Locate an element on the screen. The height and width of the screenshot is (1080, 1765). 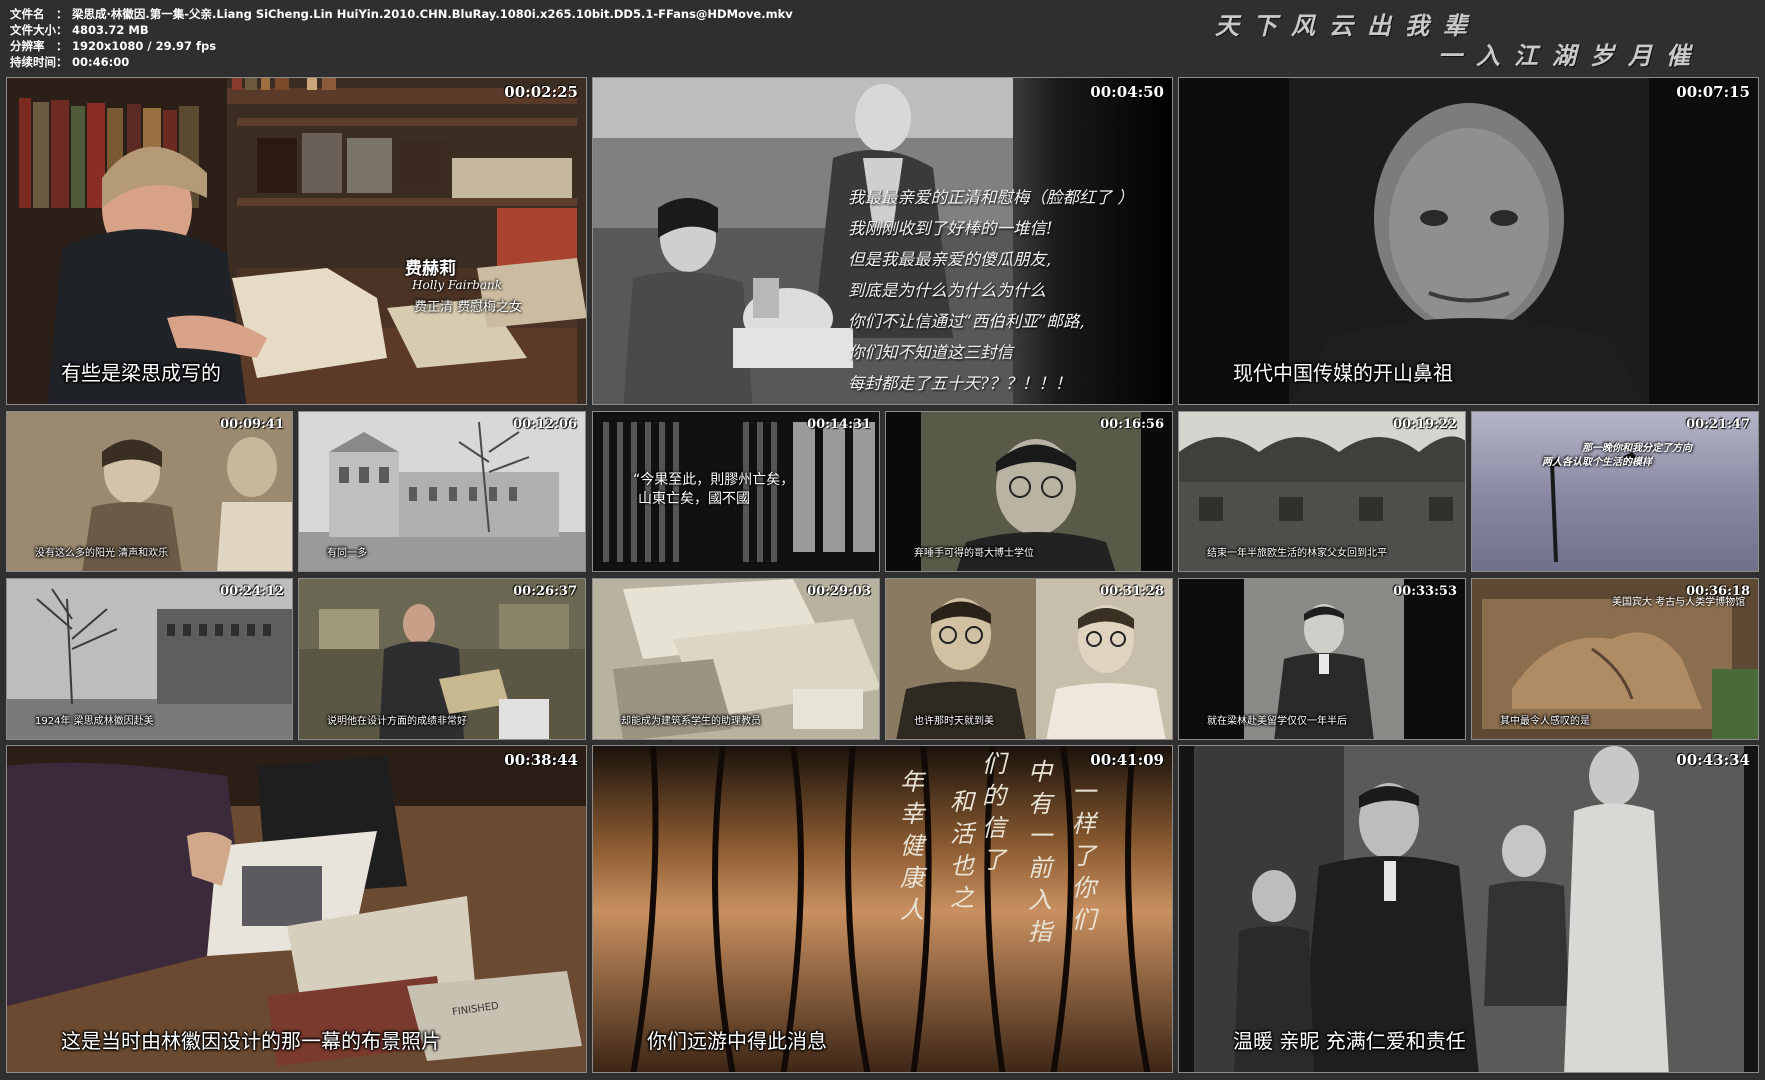
poem-caption-1: 那一晚你和我分定了方向 is located at coordinates (1637, 448).